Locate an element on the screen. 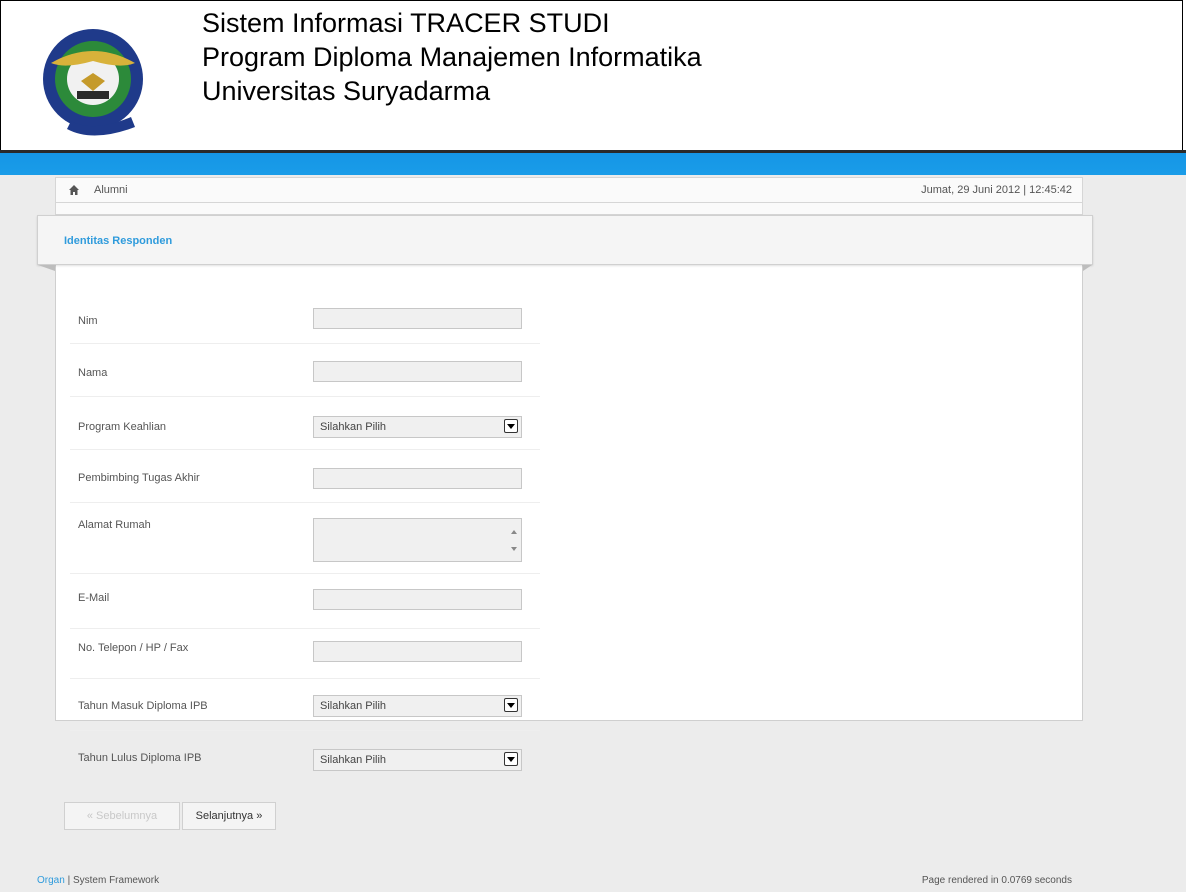  previous-button: « Sebelumnya is located at coordinates (122, 816).